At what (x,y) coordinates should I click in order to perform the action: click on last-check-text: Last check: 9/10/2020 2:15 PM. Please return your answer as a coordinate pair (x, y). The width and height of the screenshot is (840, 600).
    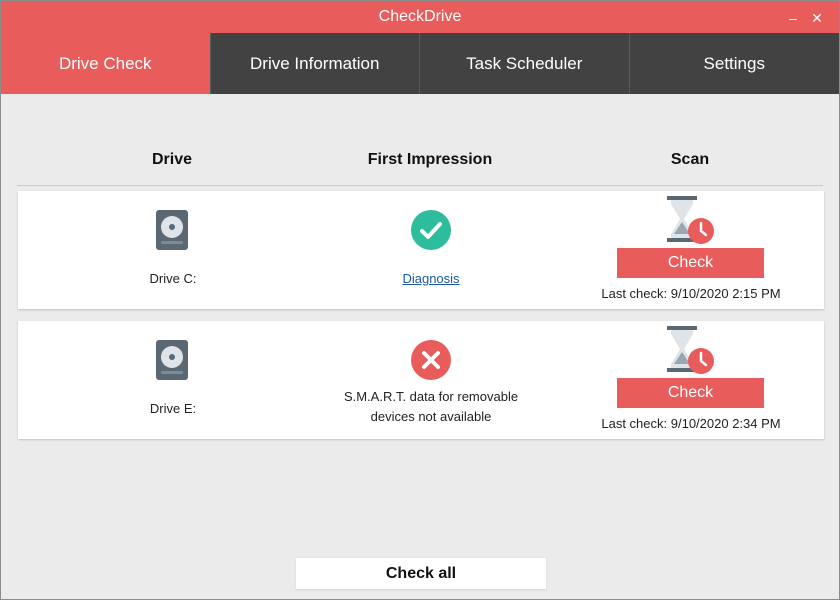
    Looking at the image, I should click on (691, 293).